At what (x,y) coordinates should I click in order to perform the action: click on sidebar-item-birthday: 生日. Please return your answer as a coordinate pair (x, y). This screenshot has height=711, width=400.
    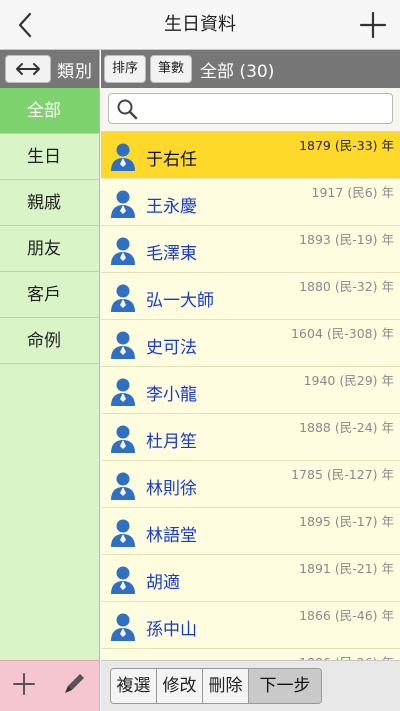
    Looking at the image, I should click on (49, 157).